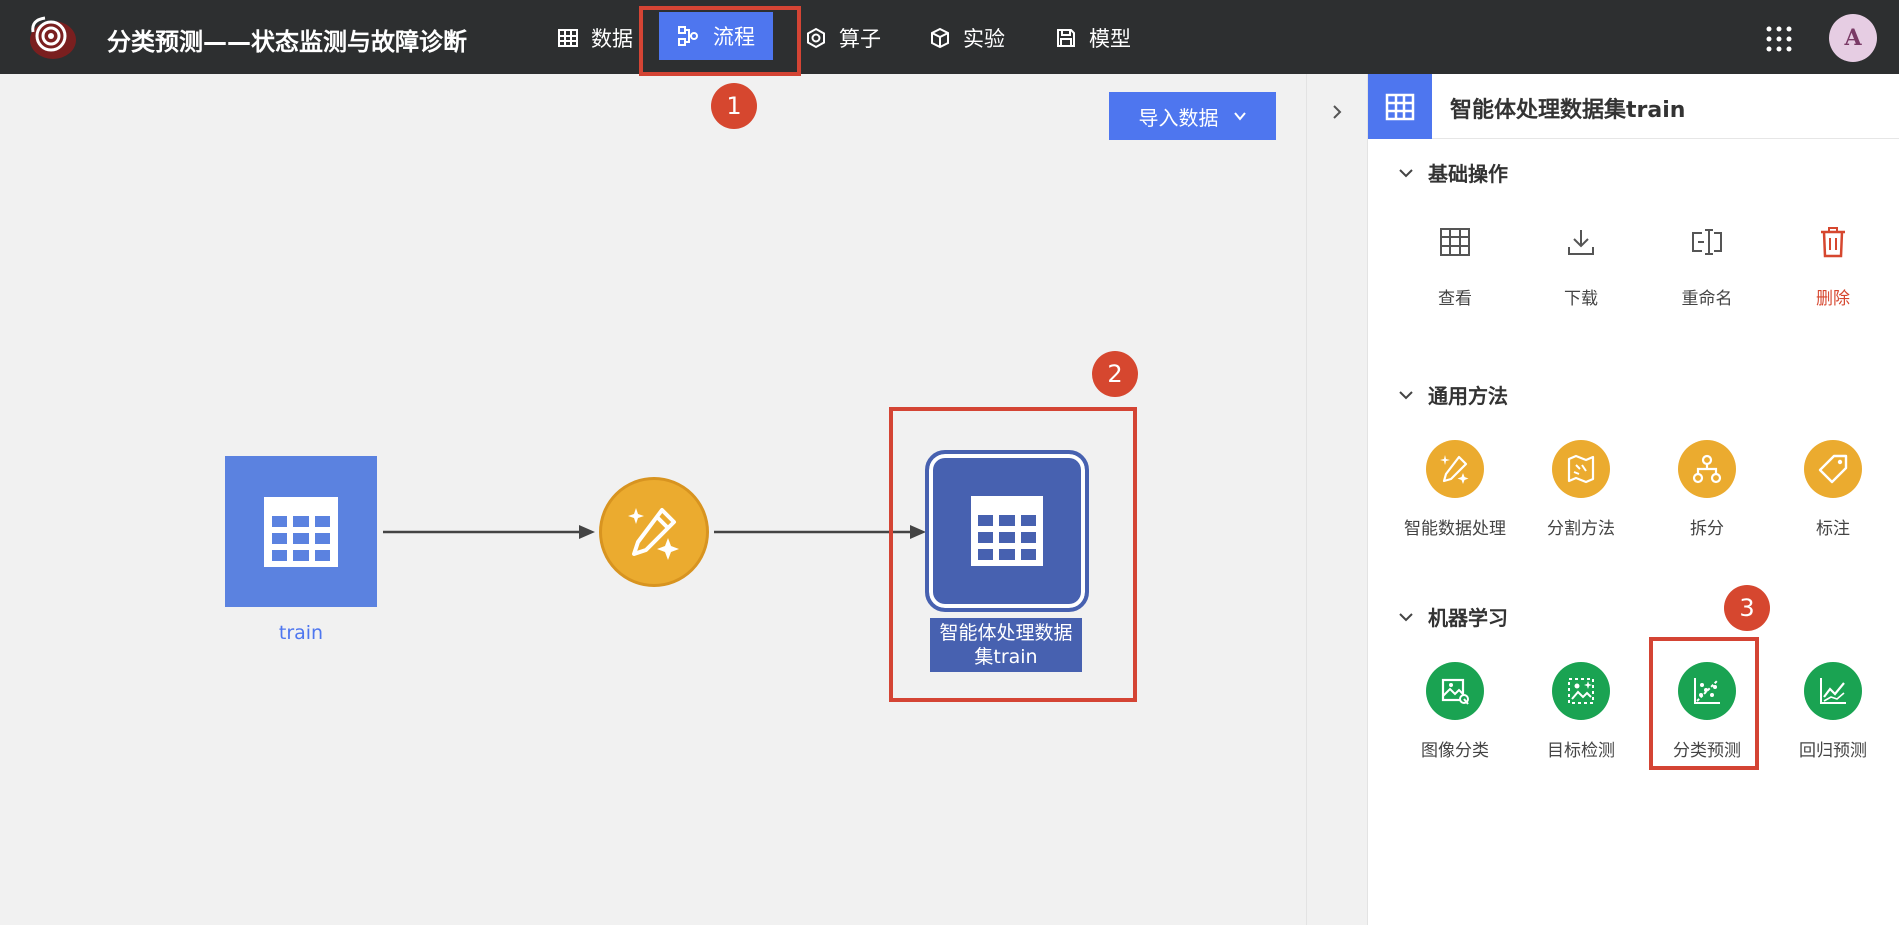  I want to click on tool-label-annotation: 标注, so click(1833, 489).